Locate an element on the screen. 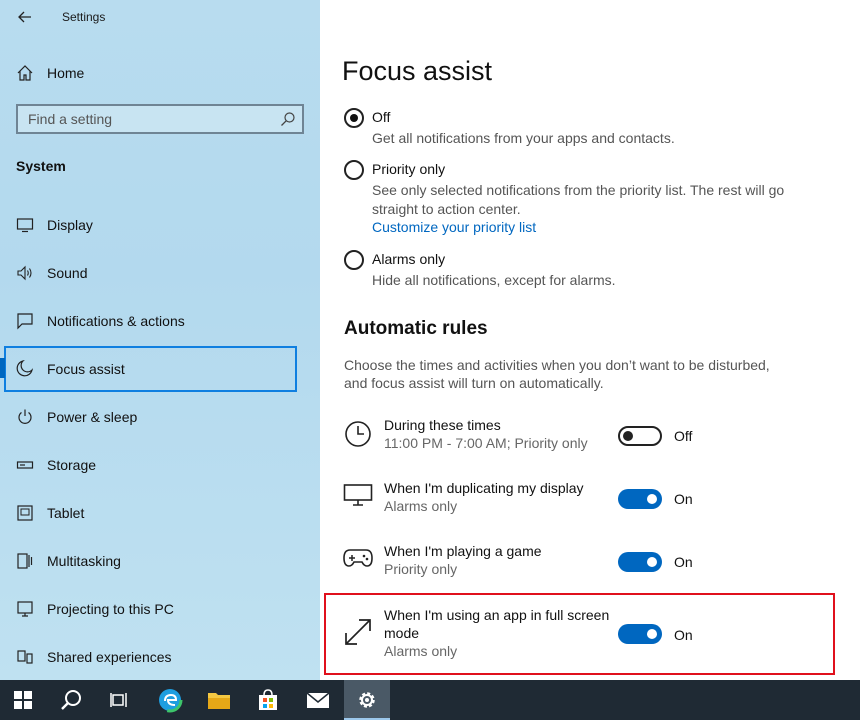 The width and height of the screenshot is (860, 720). windows-start-icon is located at coordinates (23, 700).